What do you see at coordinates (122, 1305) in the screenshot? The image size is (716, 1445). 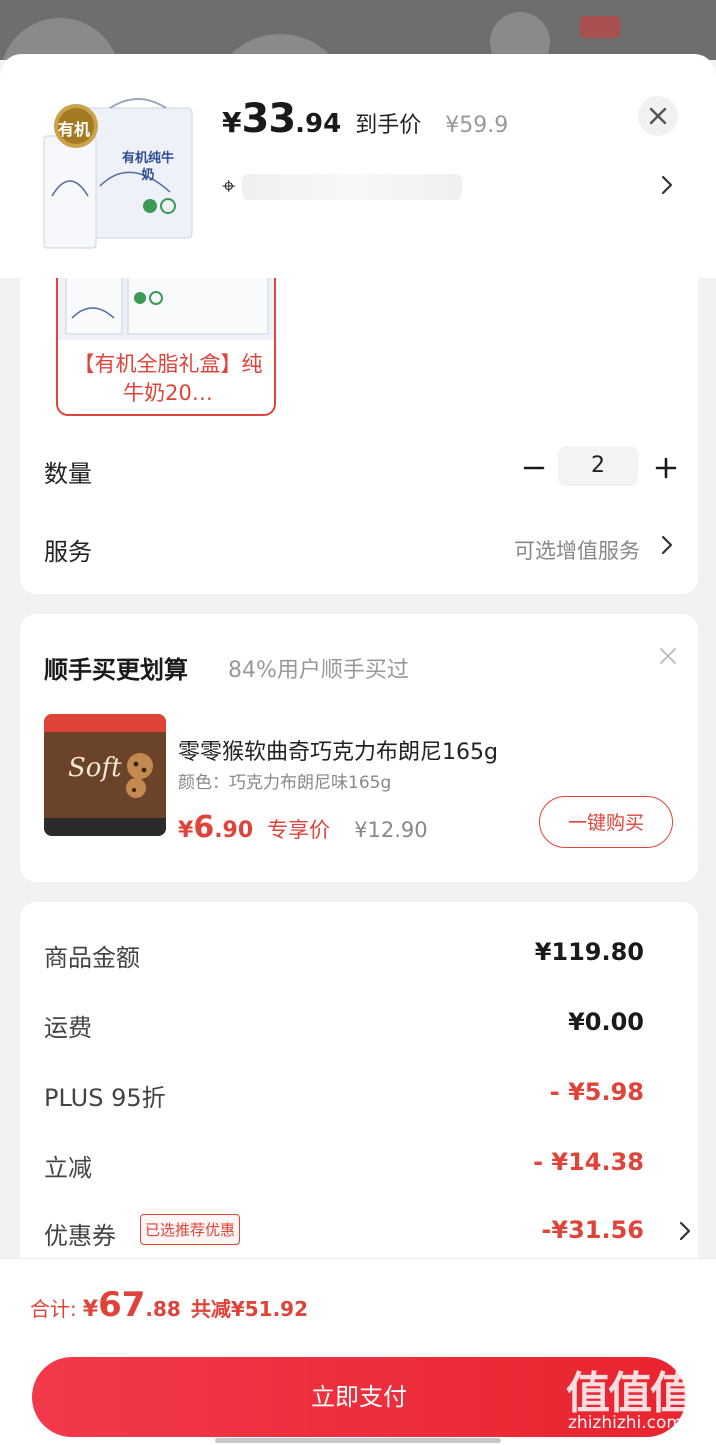 I see `total-integer: 67` at bounding box center [122, 1305].